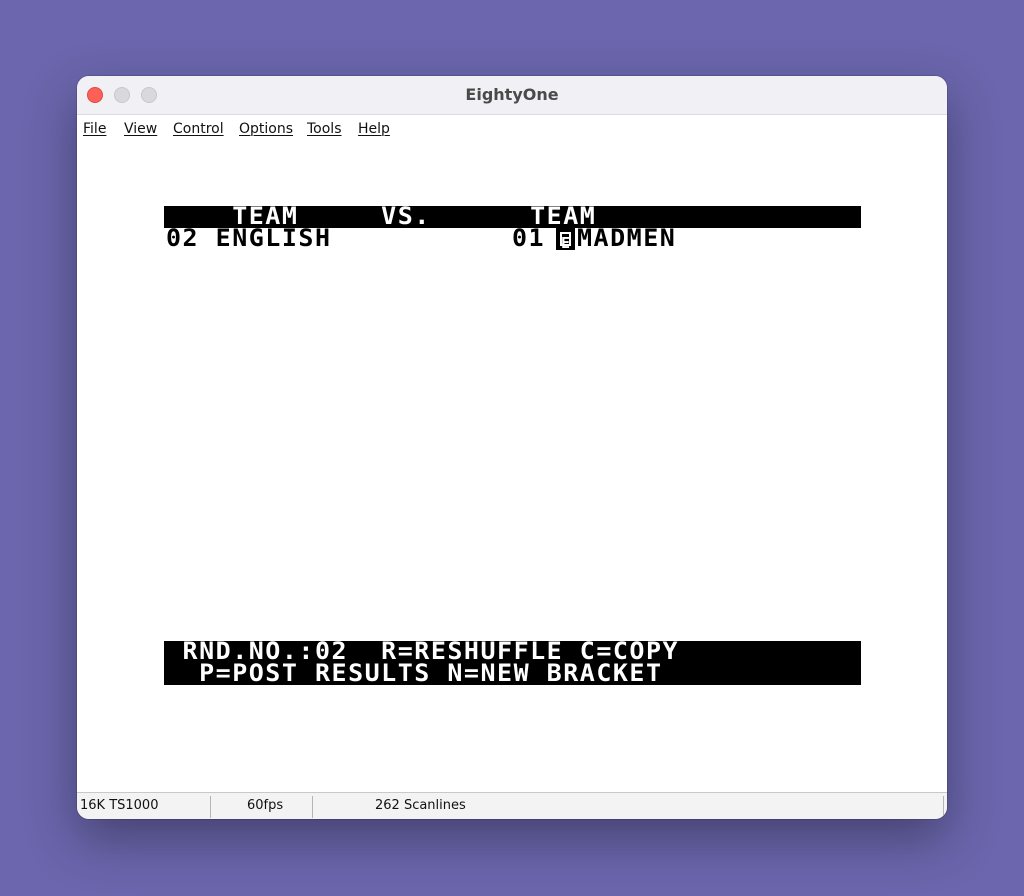 This screenshot has height=896, width=1024. Describe the element at coordinates (374, 129) in the screenshot. I see `menu-help: Help` at that location.